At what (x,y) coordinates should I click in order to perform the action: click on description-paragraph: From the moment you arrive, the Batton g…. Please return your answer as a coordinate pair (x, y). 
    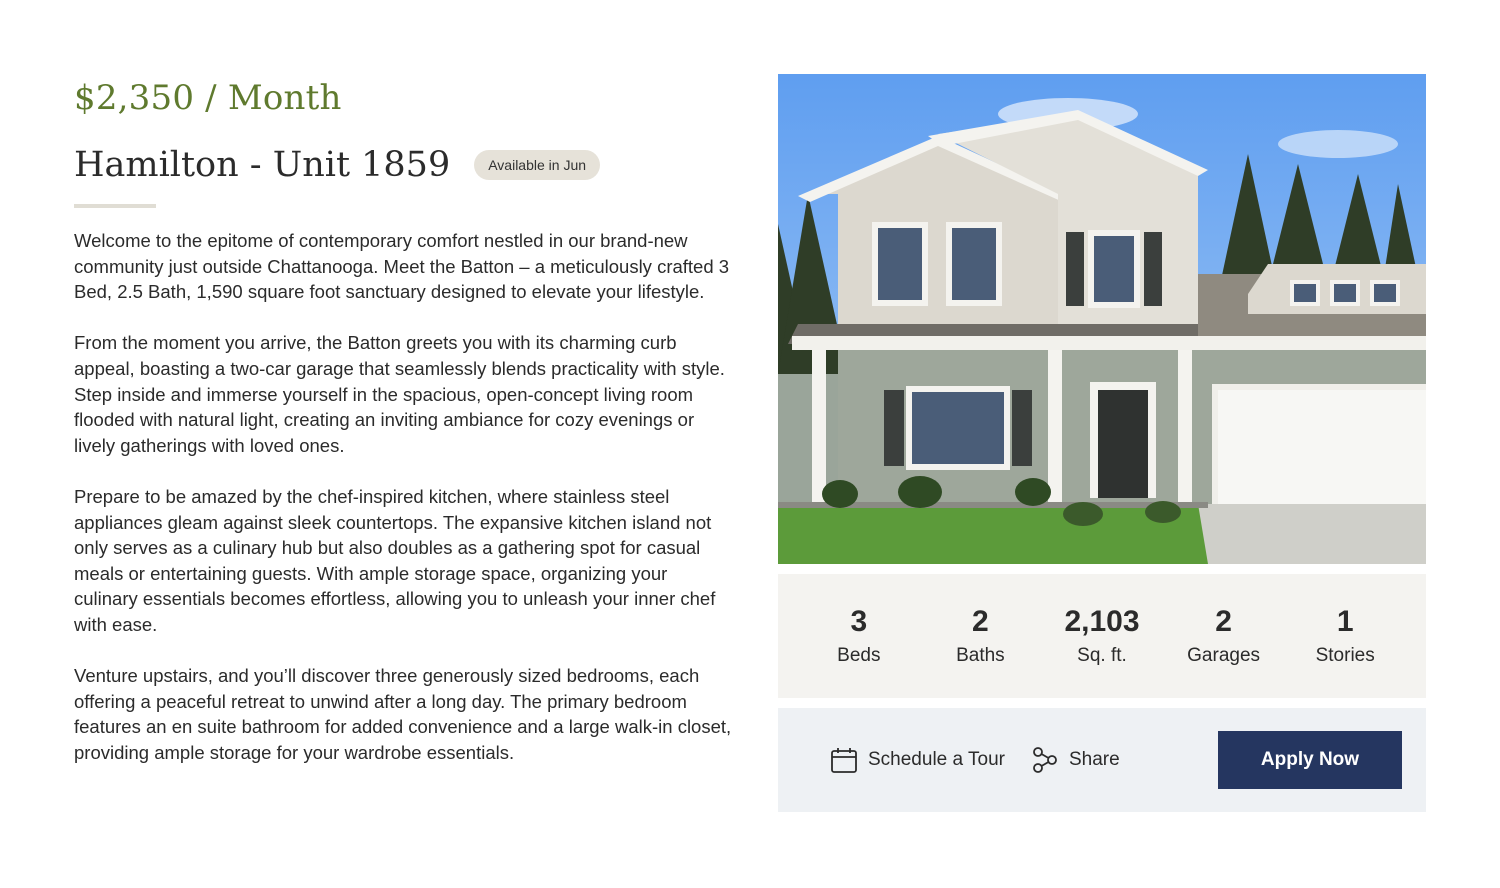
    Looking at the image, I should click on (399, 394).